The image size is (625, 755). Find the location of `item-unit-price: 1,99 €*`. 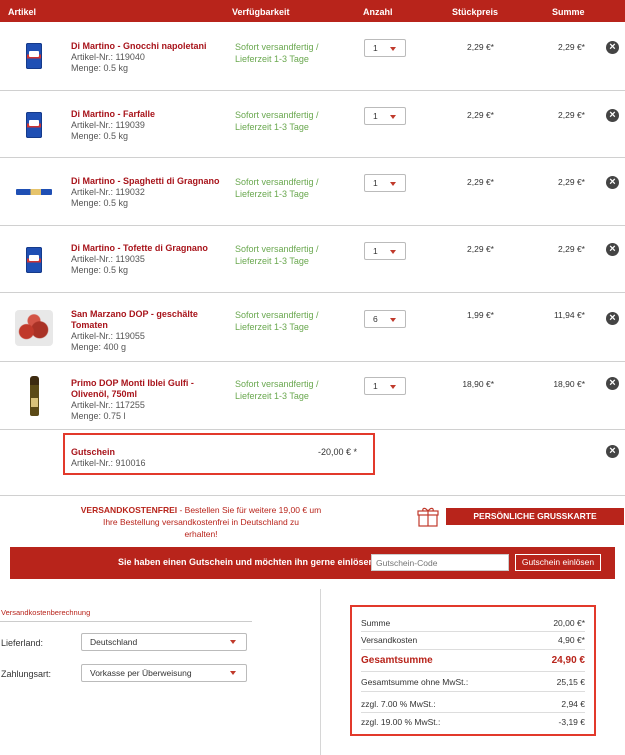

item-unit-price: 1,99 €* is located at coordinates (480, 315).